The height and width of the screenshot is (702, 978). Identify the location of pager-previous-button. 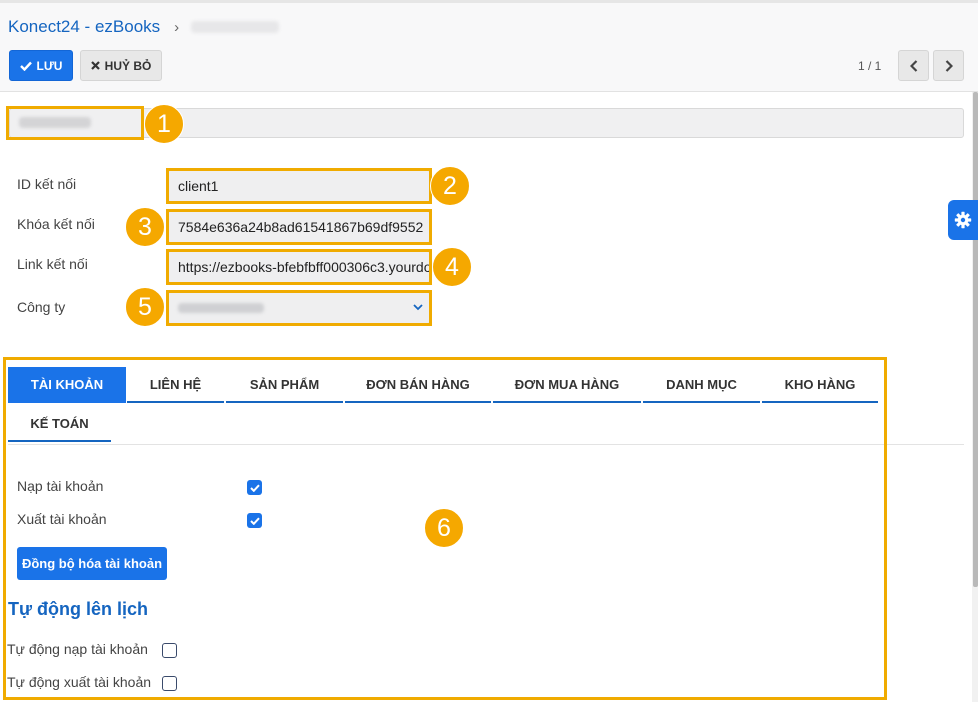
(913, 65).